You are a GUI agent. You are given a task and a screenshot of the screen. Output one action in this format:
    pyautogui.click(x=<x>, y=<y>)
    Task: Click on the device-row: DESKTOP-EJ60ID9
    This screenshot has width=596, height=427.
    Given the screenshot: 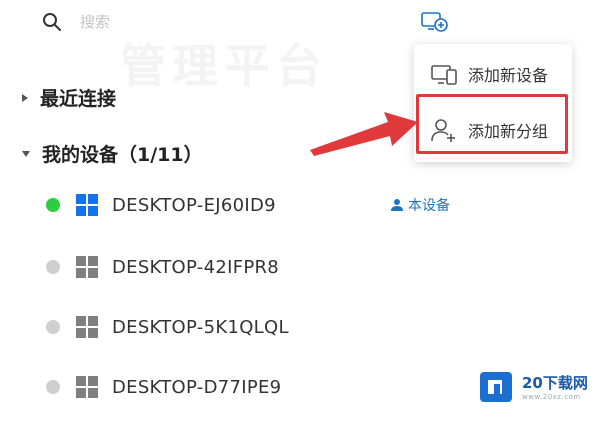 What is the action you would take?
    pyautogui.click(x=161, y=205)
    